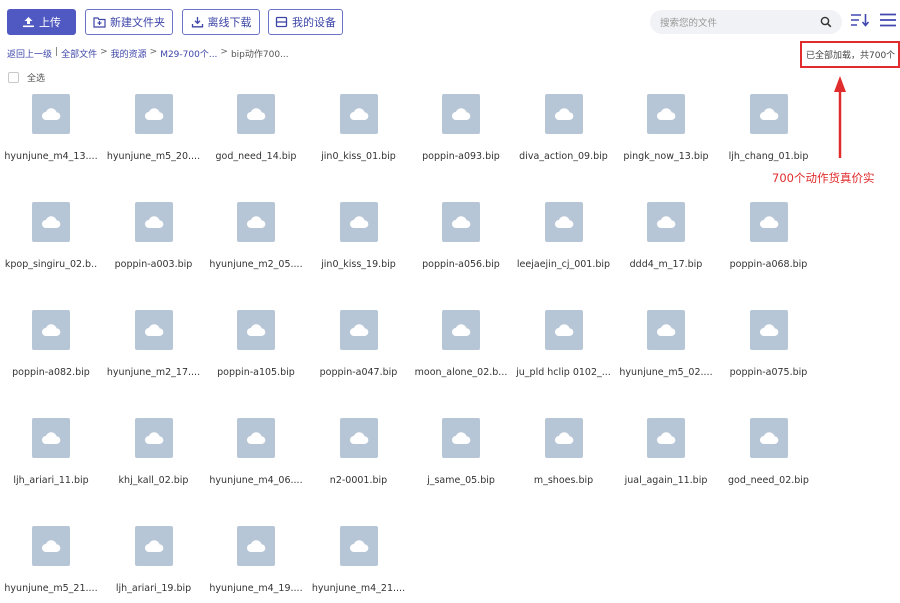 This screenshot has width=900, height=603. I want to click on select-all-checkbox, so click(13, 77).